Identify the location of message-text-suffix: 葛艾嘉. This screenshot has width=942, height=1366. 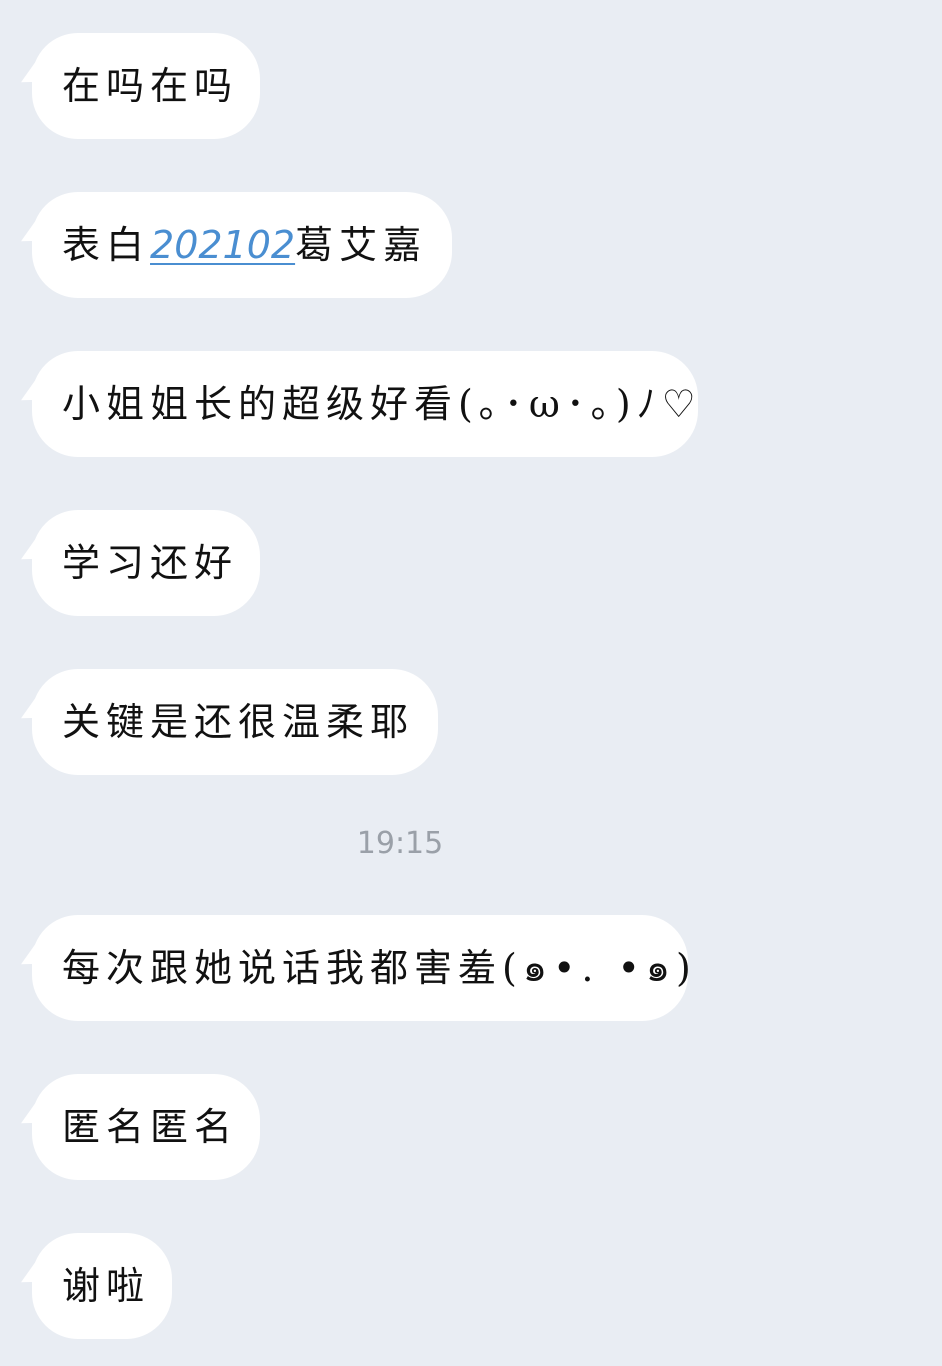
(361, 245).